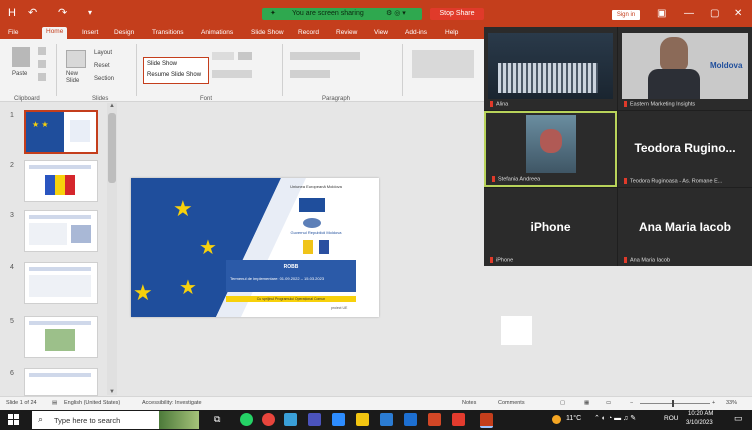 This screenshot has height=430, width=752. What do you see at coordinates (310, 74) in the screenshot?
I see `paragraph-align-icons` at bounding box center [310, 74].